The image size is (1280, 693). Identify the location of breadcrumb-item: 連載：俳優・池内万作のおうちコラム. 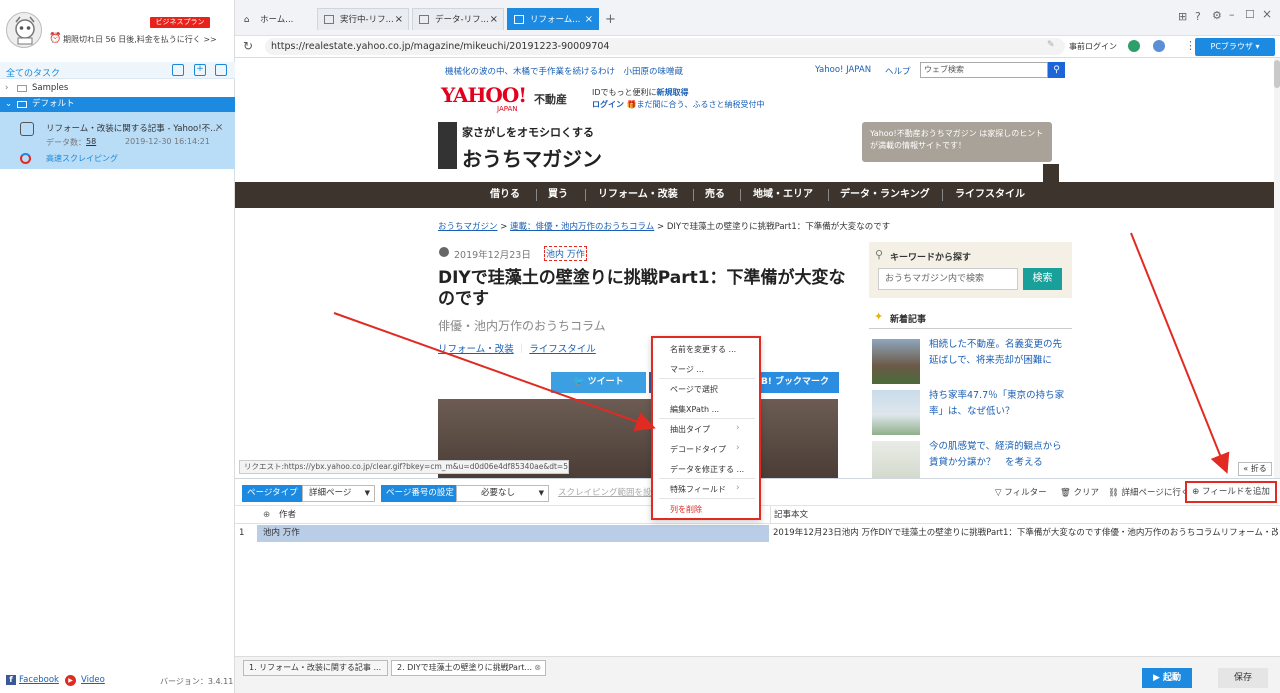
(582, 227).